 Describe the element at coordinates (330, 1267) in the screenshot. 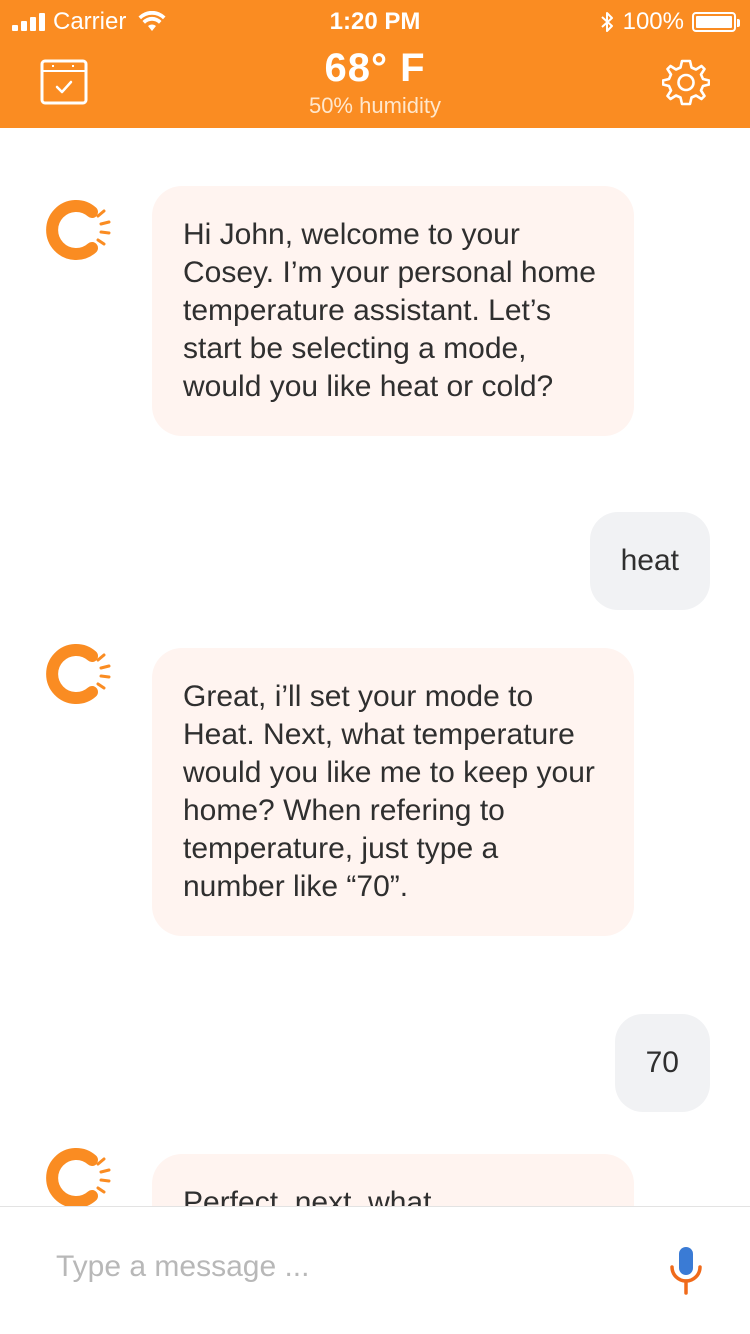

I see `message-input` at that location.